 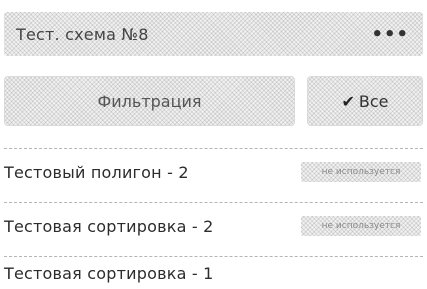 What do you see at coordinates (373, 101) in the screenshot?
I see `select-all-label: Все` at bounding box center [373, 101].